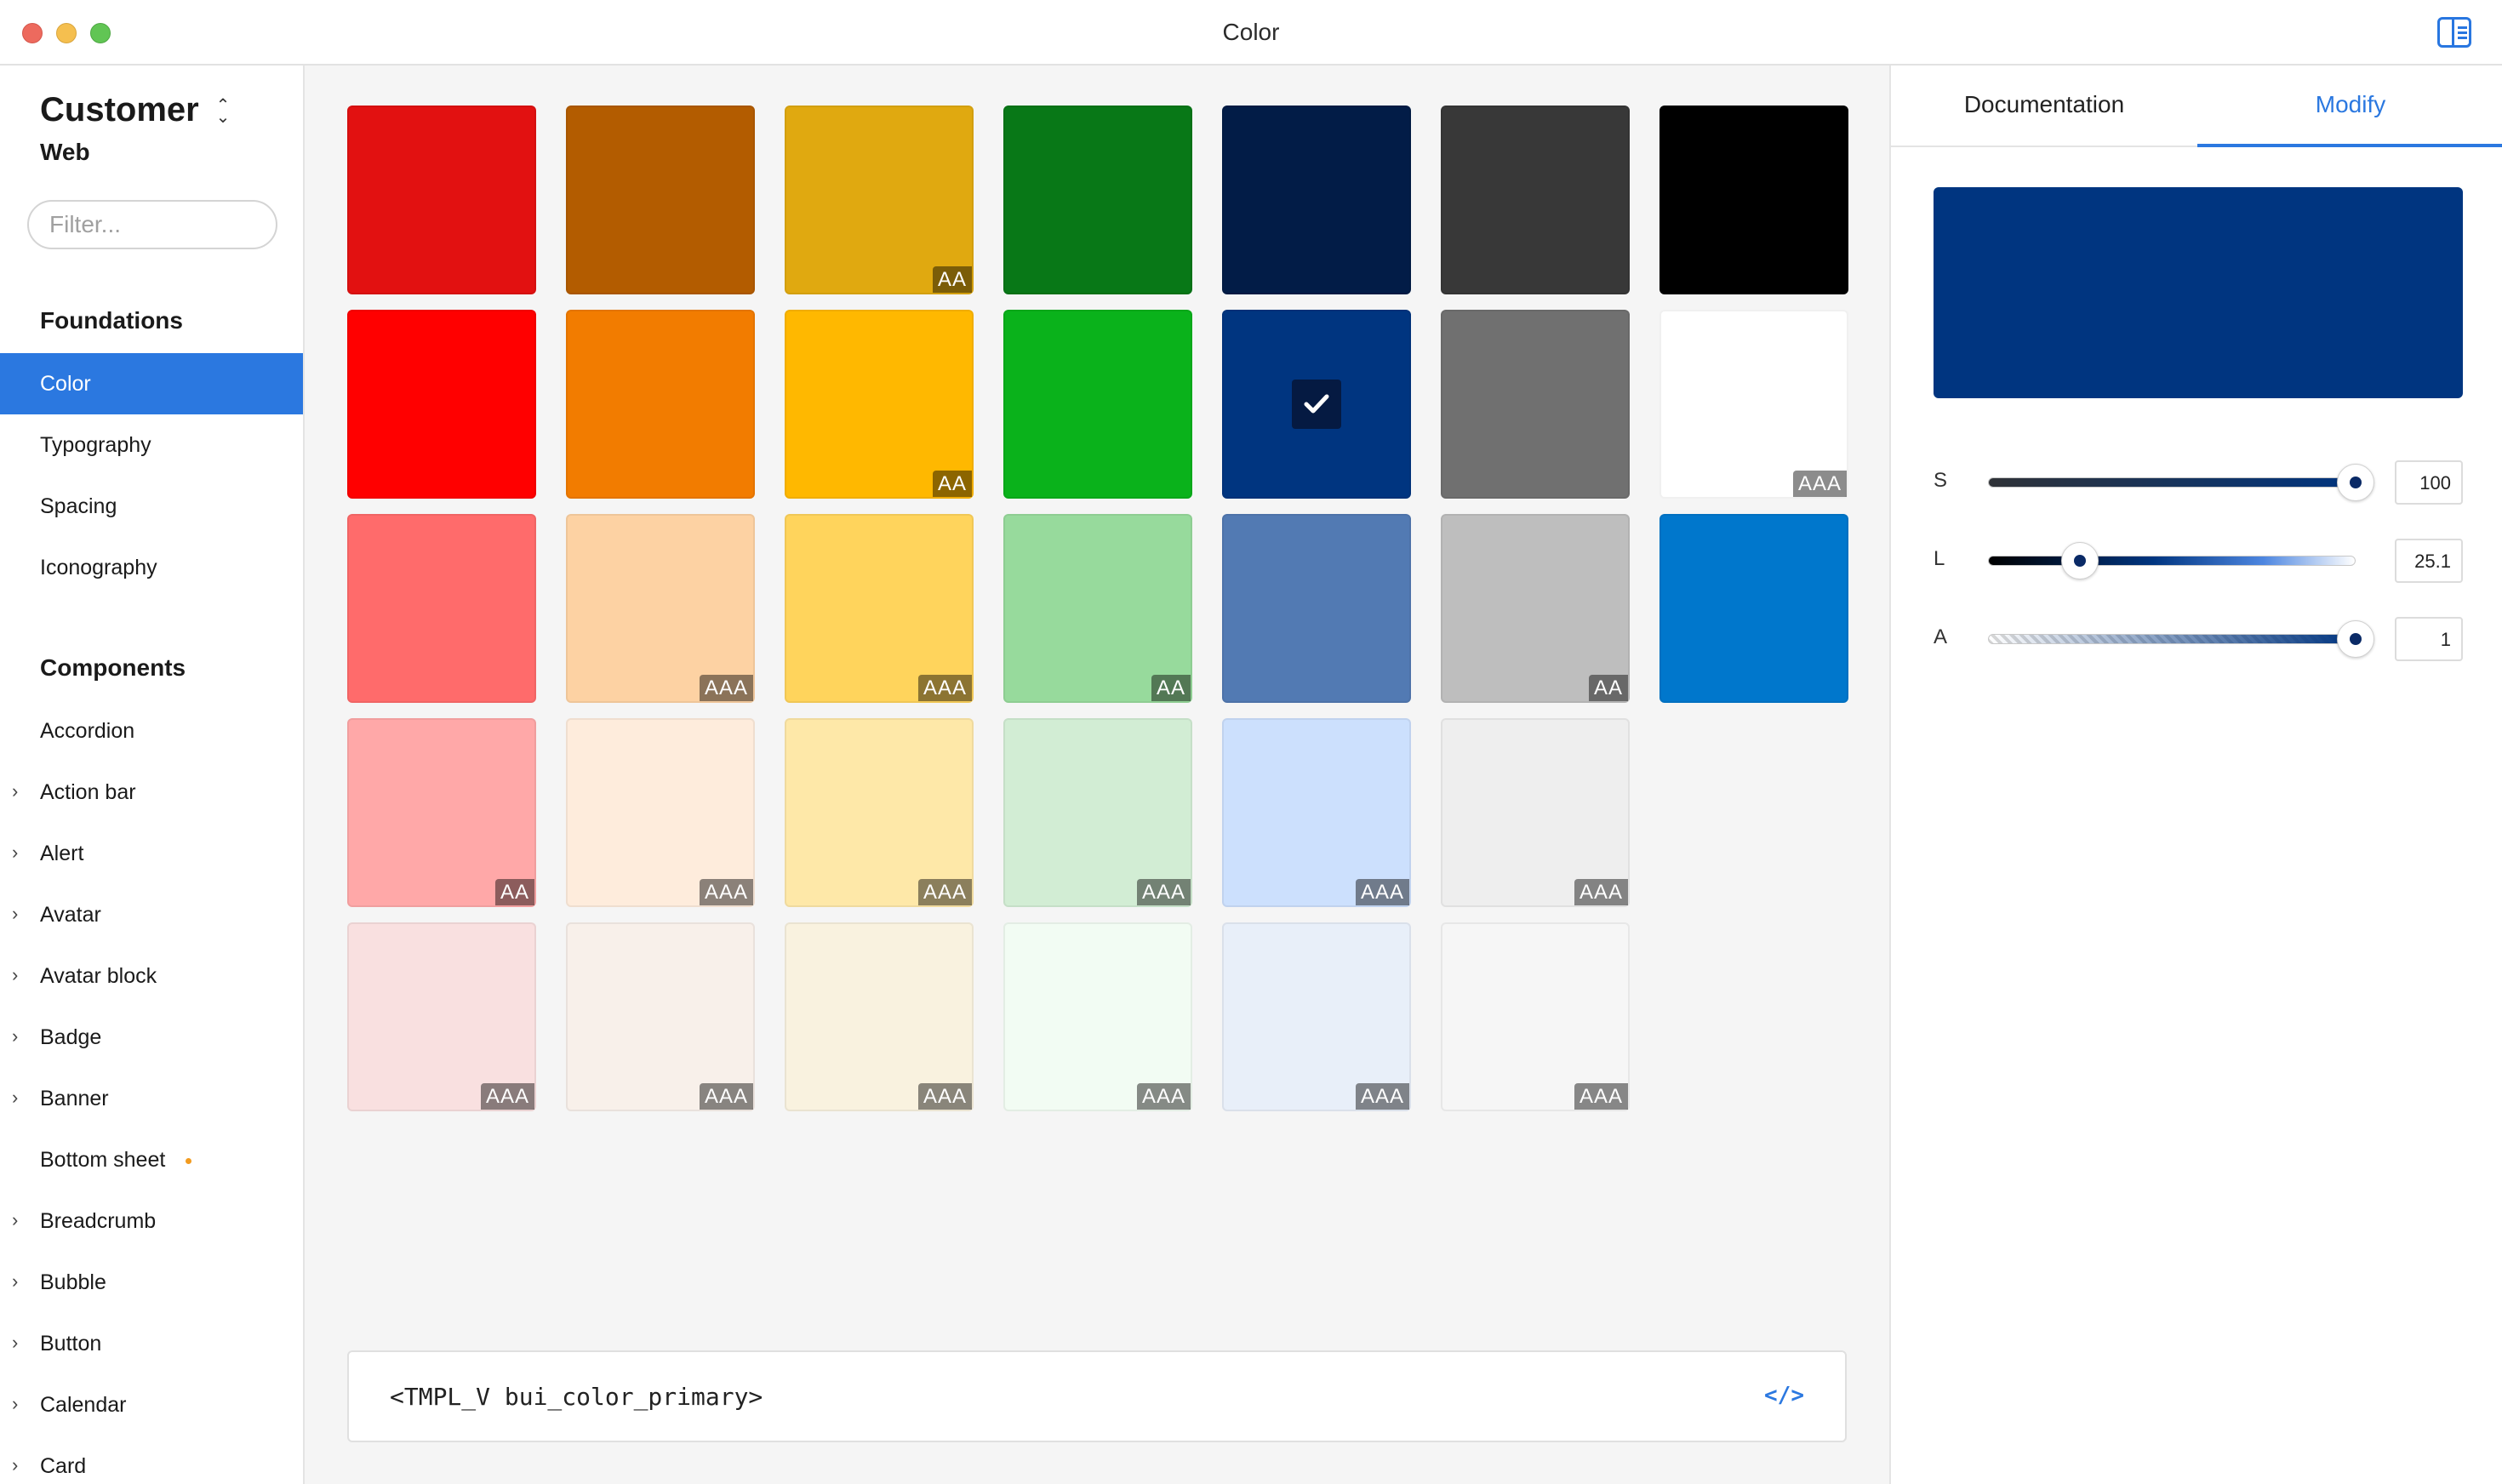 Image resolution: width=2502 pixels, height=1484 pixels. Describe the element at coordinates (151, 1037) in the screenshot. I see `sidebar-item-badge: › Badge` at that location.